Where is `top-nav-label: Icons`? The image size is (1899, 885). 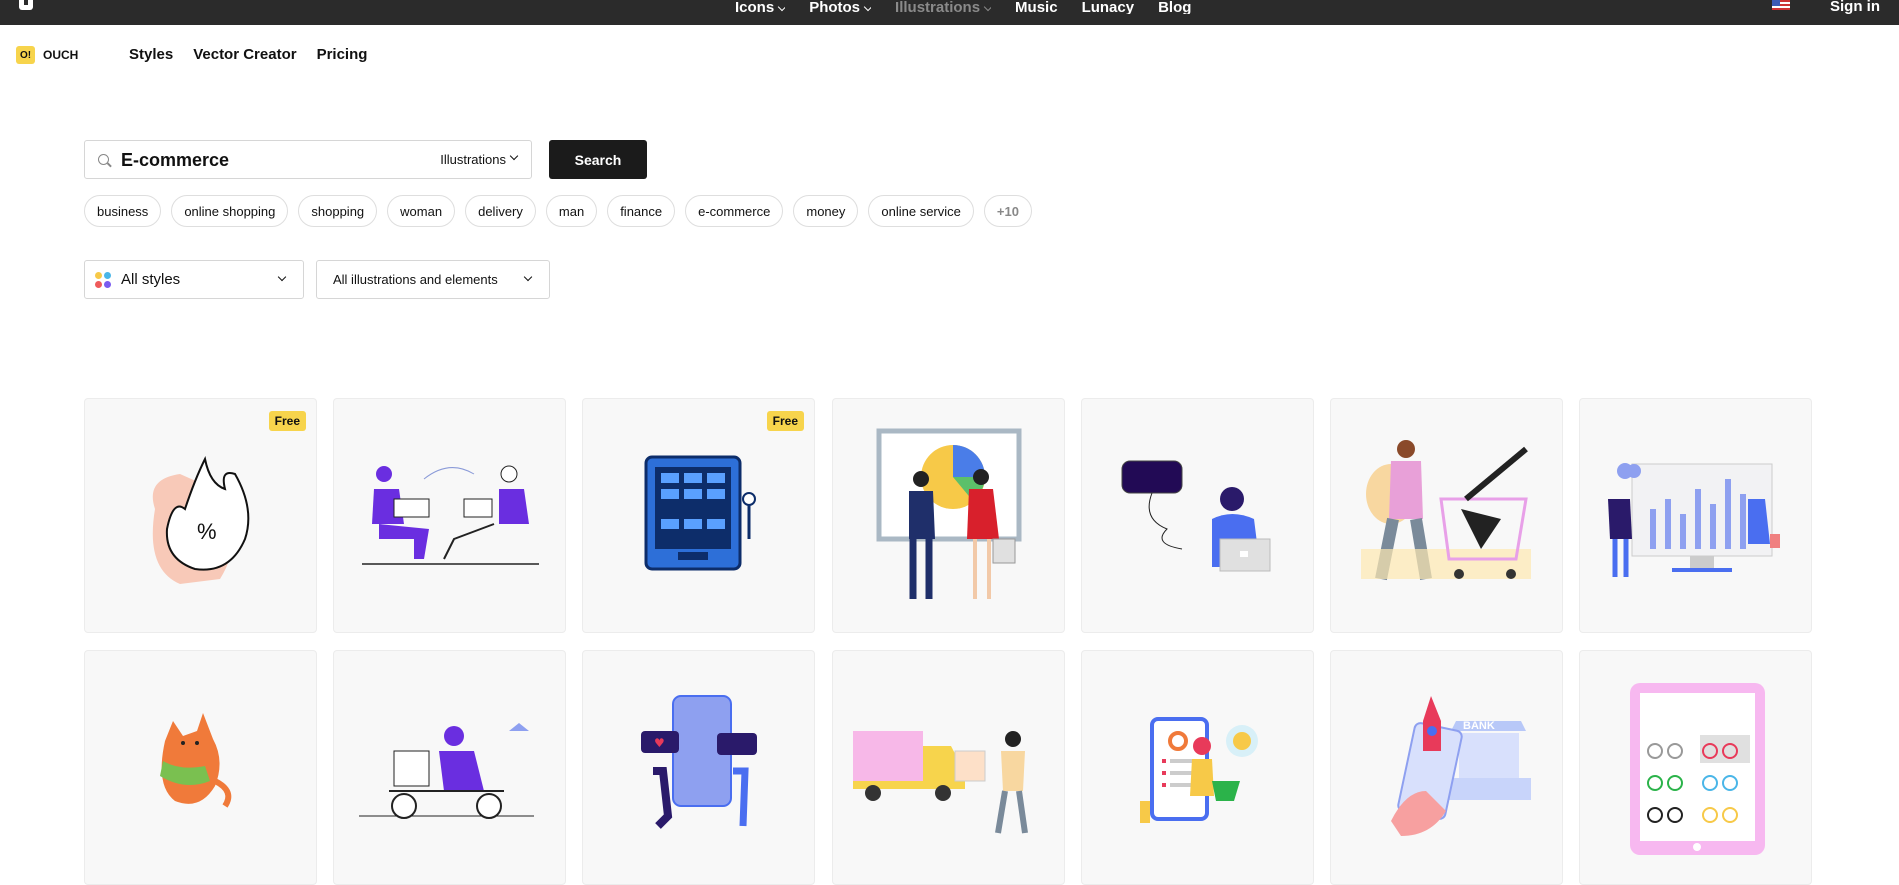
top-nav-label: Icons is located at coordinates (755, 7).